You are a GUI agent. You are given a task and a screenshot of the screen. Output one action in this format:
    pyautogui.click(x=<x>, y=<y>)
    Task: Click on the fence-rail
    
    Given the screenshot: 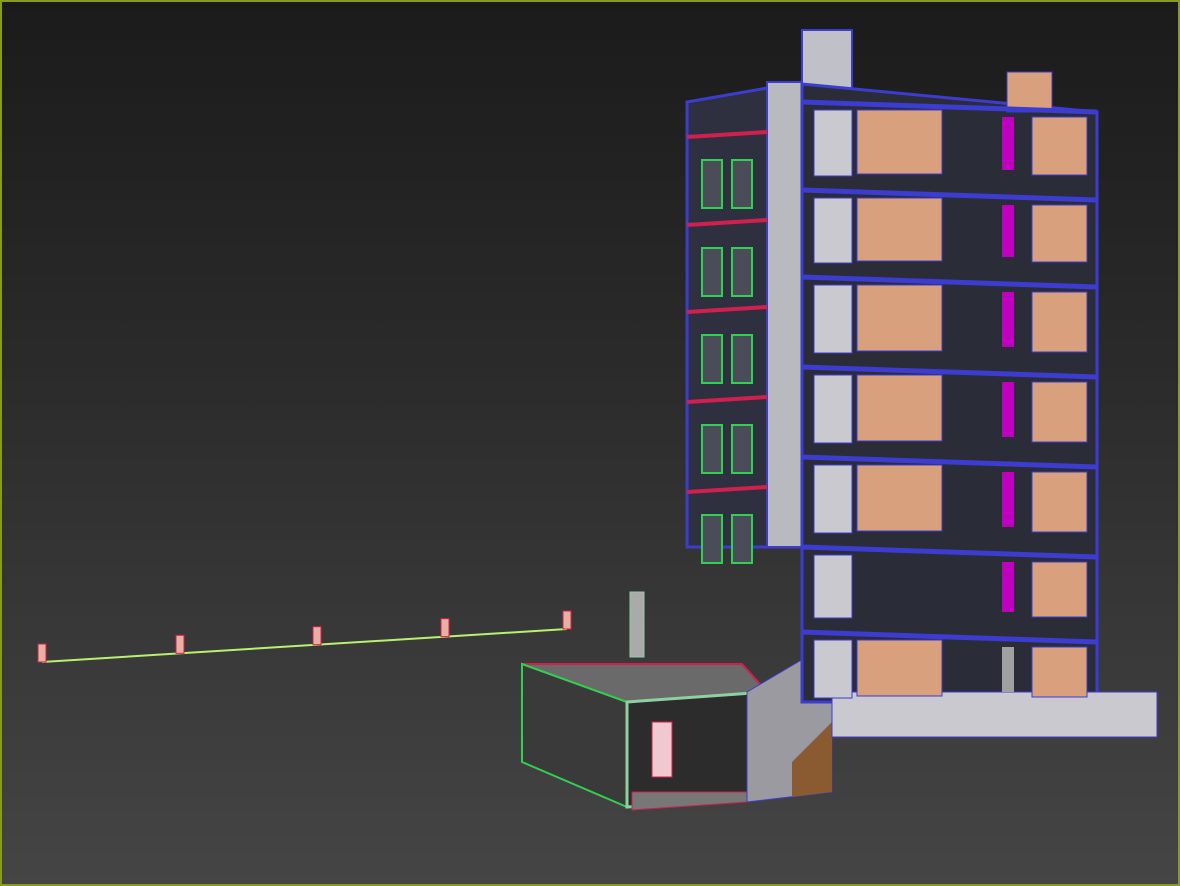 What is the action you would take?
    pyautogui.click(x=304, y=645)
    